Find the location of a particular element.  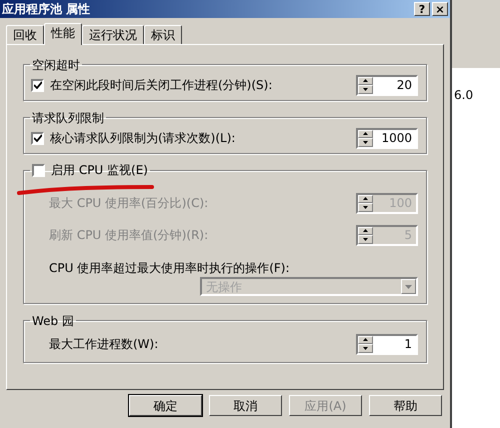

group-label: 启用 CPU 监视(E) is located at coordinates (99, 170).